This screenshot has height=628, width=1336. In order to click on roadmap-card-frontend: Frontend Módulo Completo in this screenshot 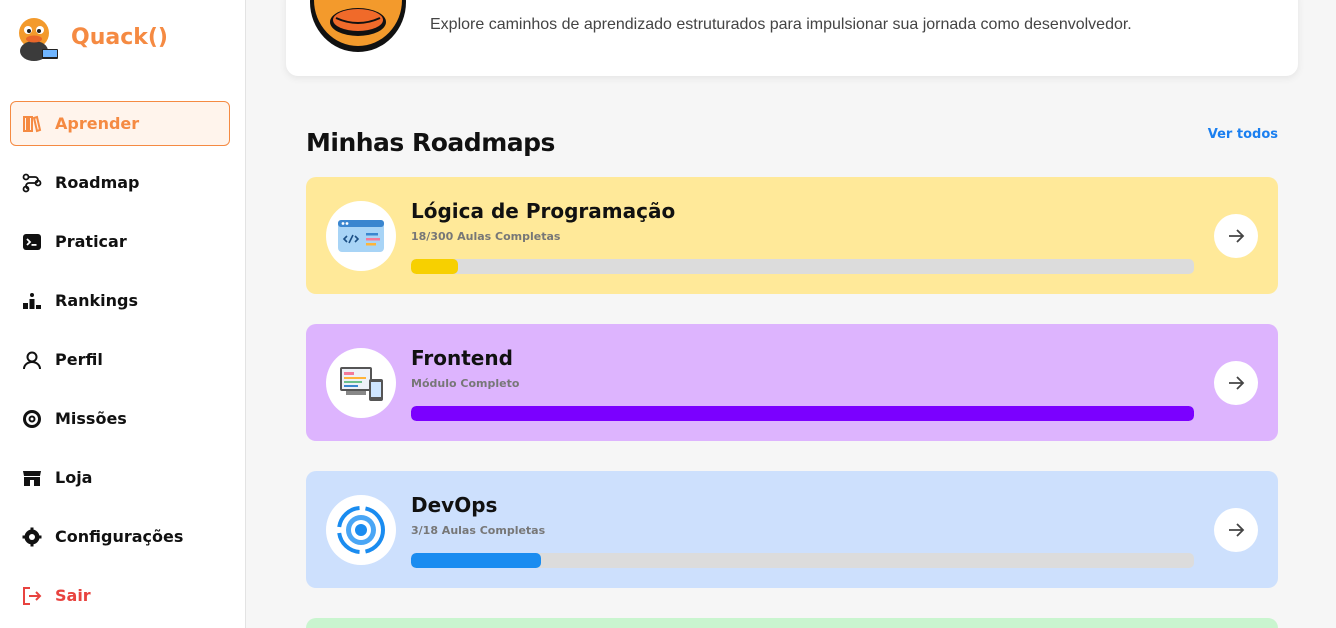, I will do `click(792, 382)`.